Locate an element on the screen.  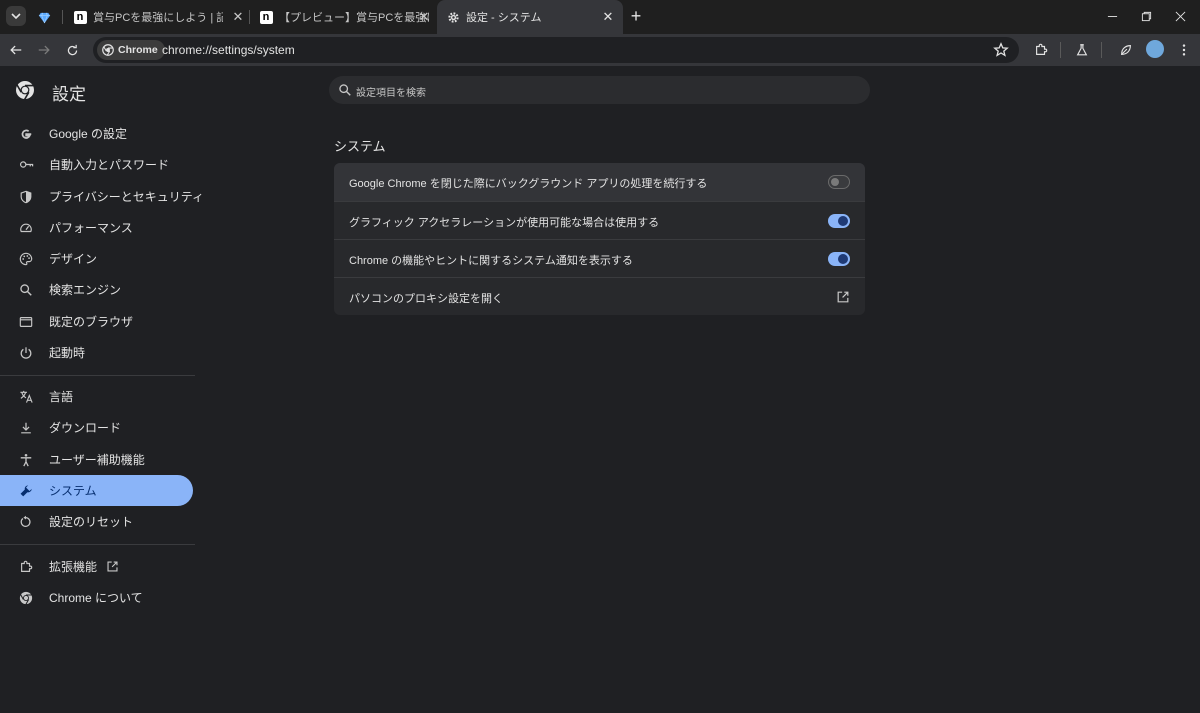
sidebar-item-appearance: デザイン is located at coordinates (96, 258).